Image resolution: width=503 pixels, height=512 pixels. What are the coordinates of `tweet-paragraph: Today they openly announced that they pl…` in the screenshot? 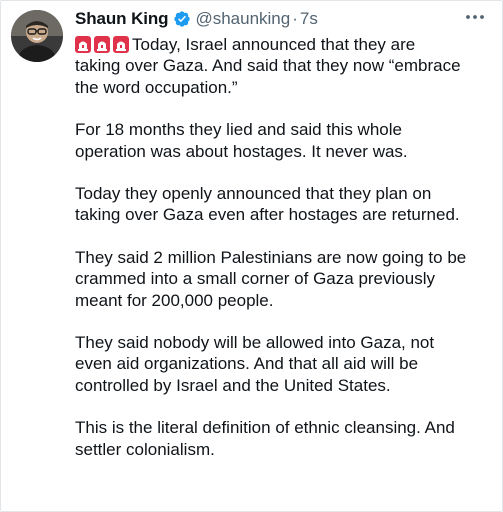 It's located at (267, 204).